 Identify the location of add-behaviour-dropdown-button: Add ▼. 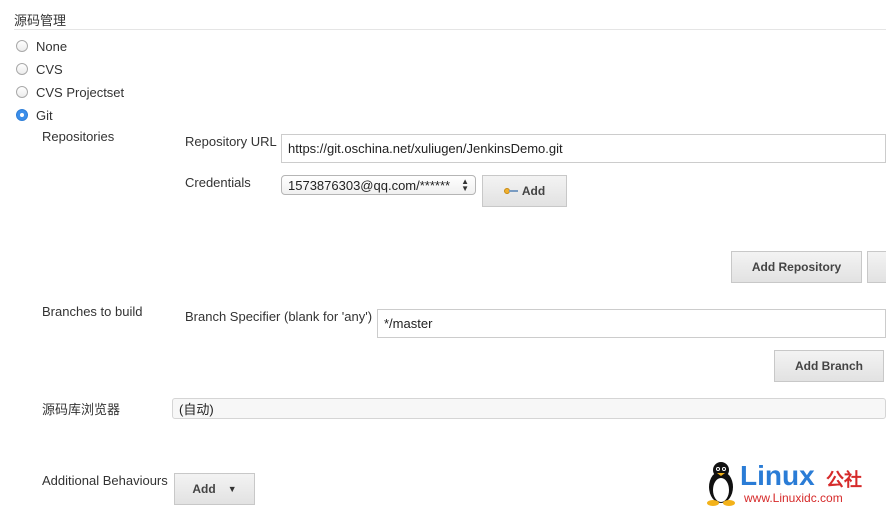
(214, 489).